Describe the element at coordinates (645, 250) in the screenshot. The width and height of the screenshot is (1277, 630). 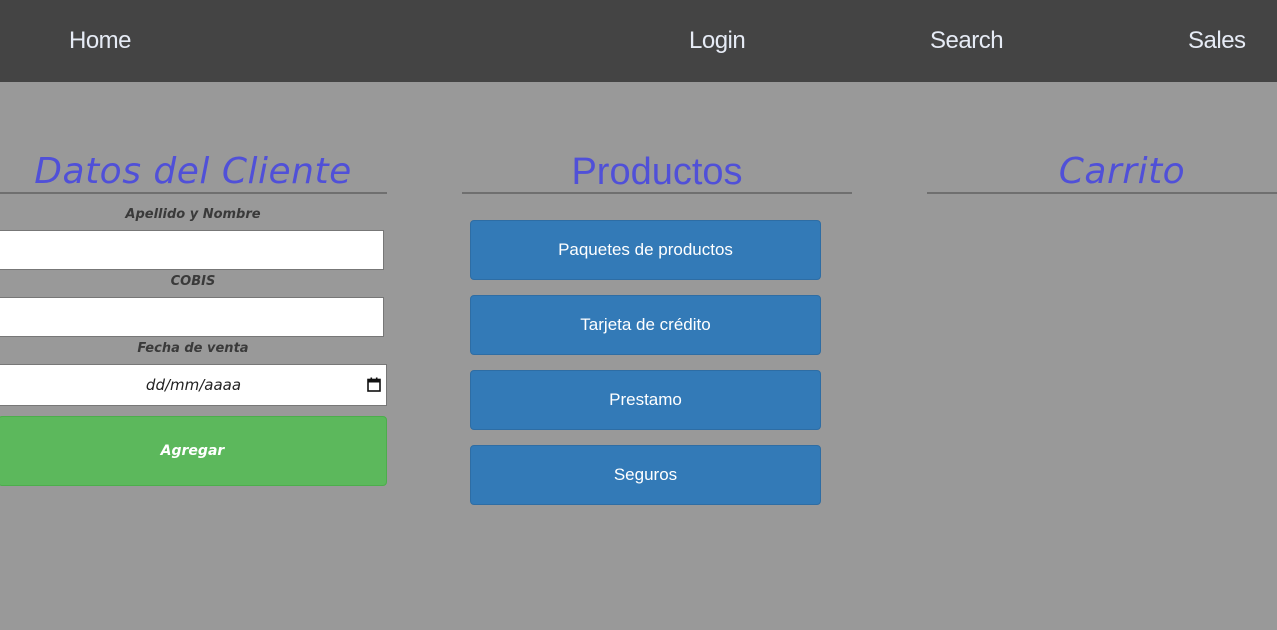
I see `paquetes-productos-button: Paquetes de productos` at that location.